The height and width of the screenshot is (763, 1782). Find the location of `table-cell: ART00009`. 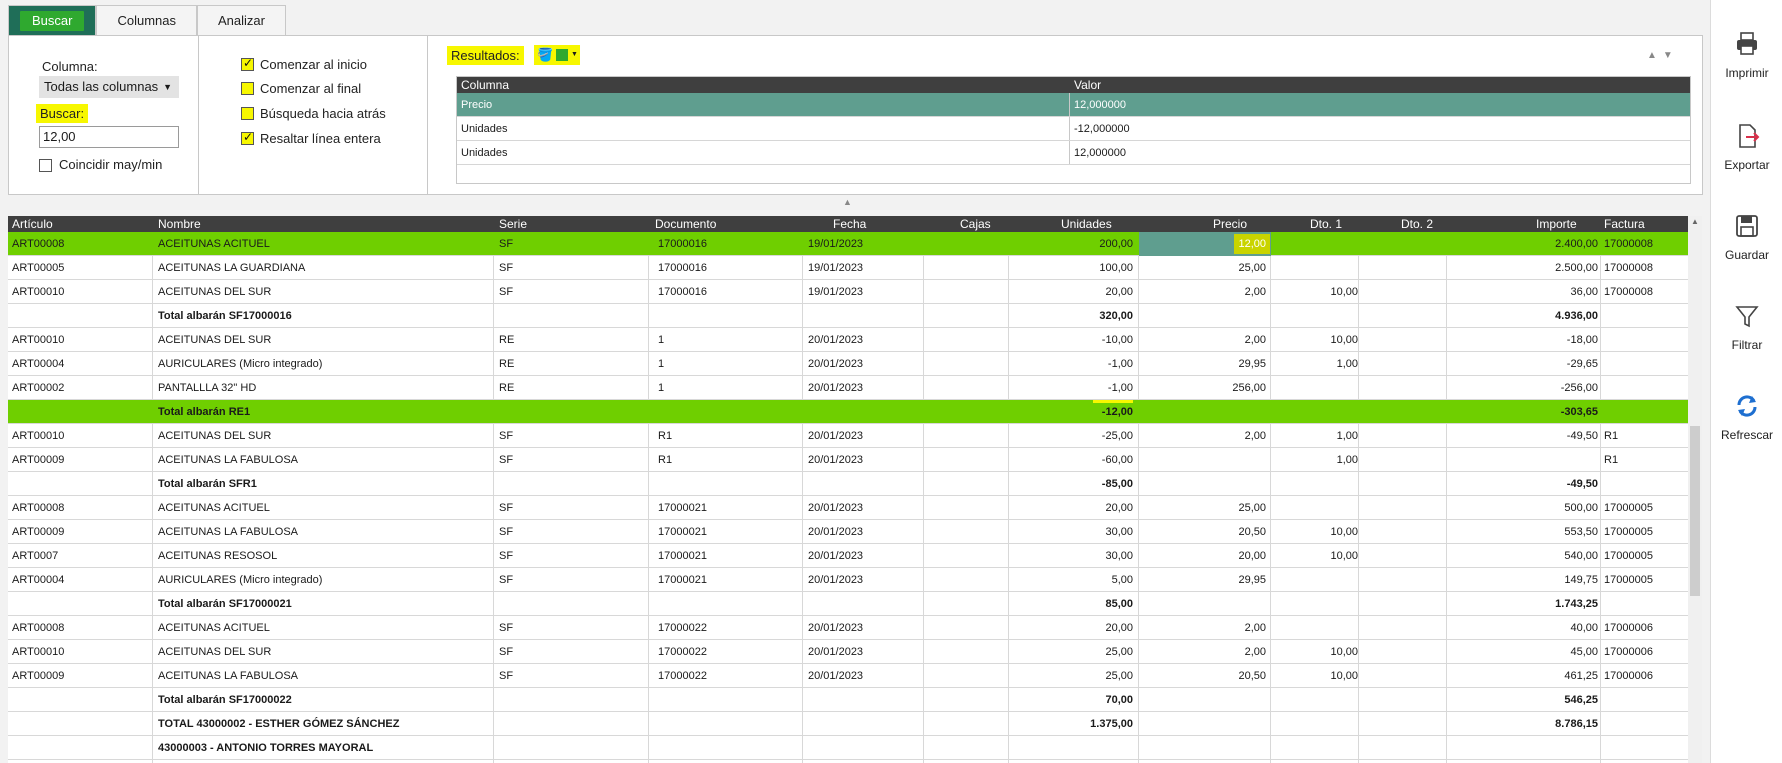

table-cell: ART00009 is located at coordinates (38, 532).